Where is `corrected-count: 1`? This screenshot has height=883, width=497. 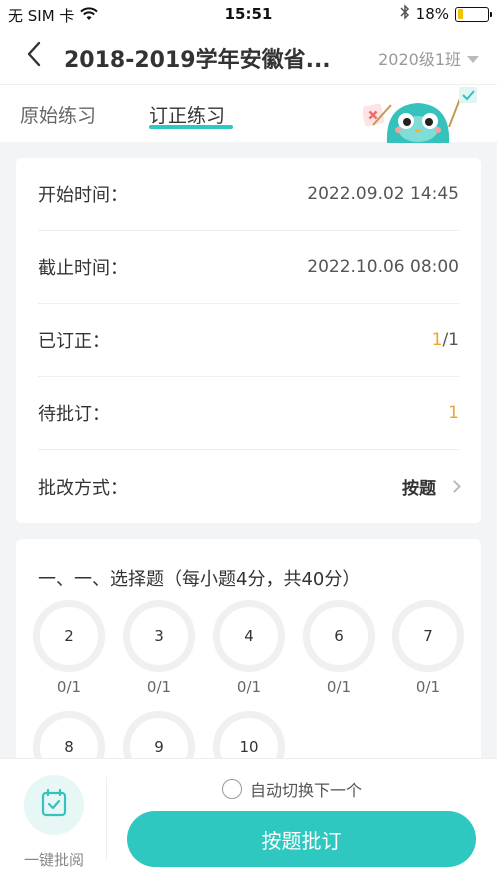
corrected-count: 1 is located at coordinates (437, 340).